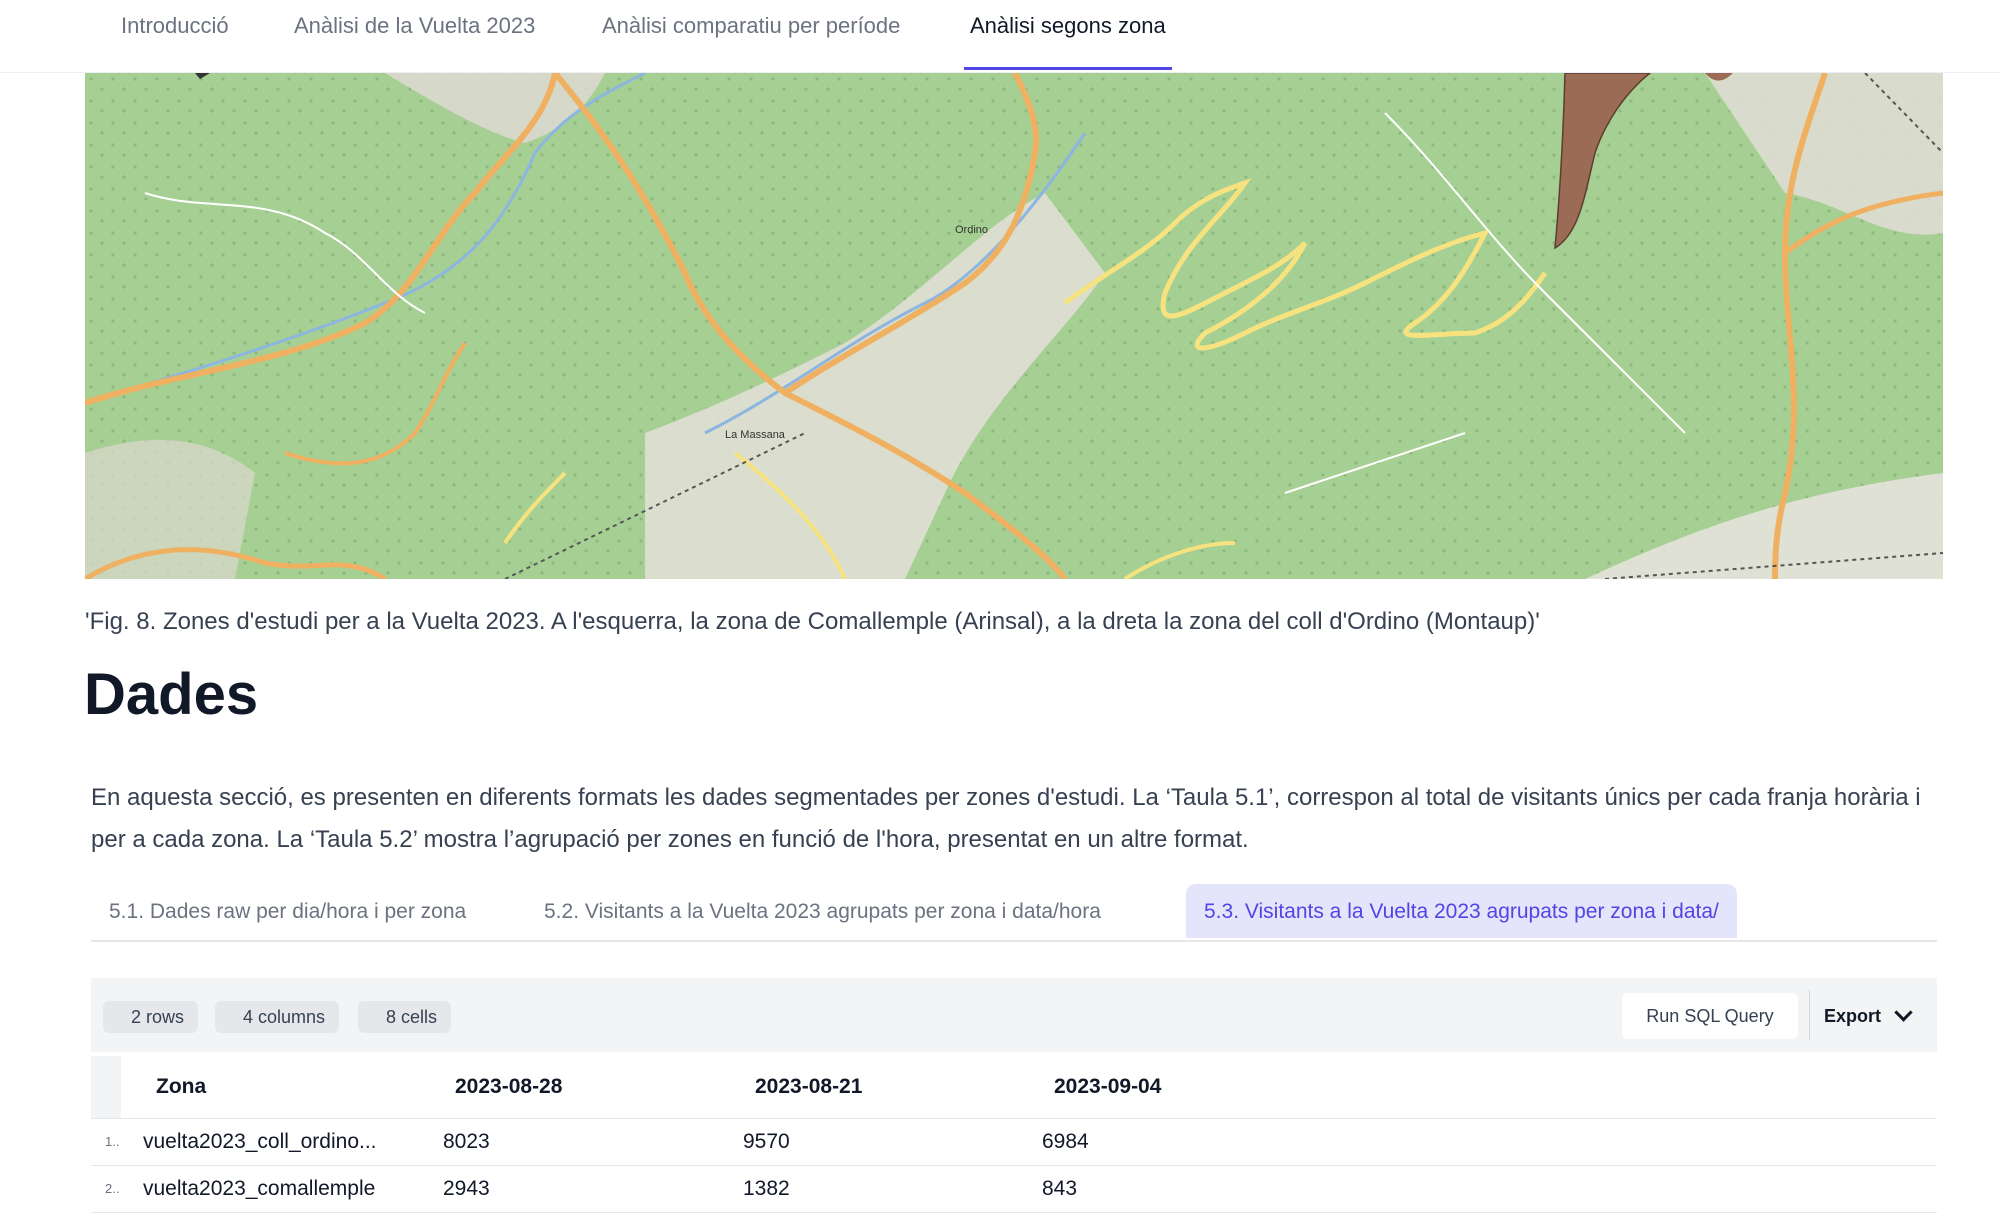  Describe the element at coordinates (1014, 1189) in the screenshot. I see `table-row: 2.. vuelta2023_comallemple 2943 1382 843` at that location.